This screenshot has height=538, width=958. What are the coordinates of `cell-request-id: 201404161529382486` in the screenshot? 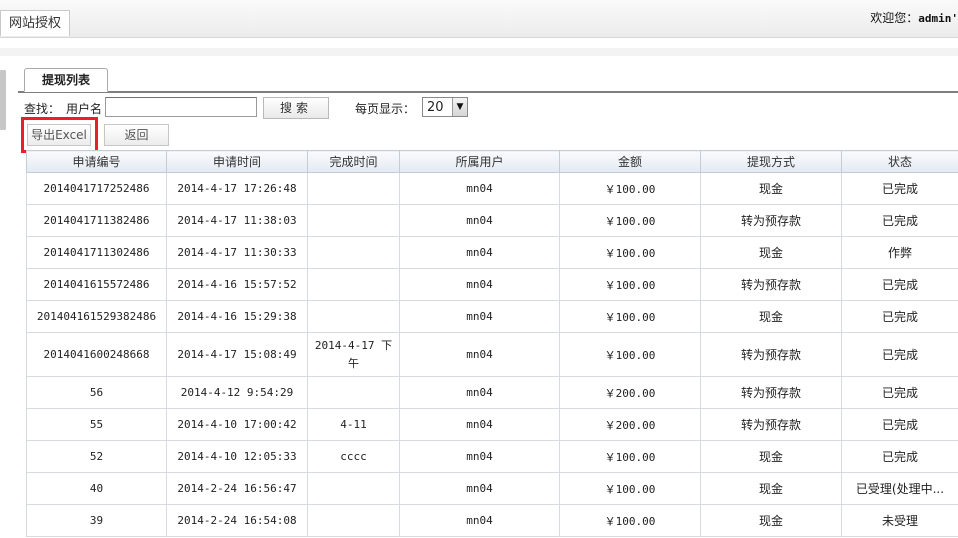 It's located at (96, 316).